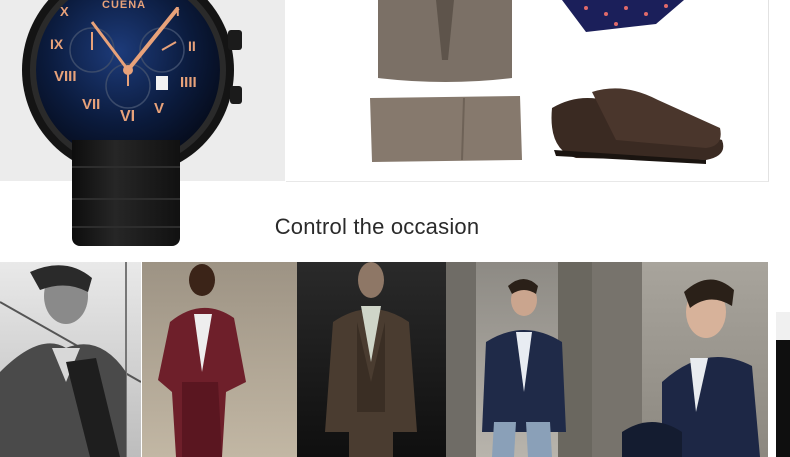 The width and height of the screenshot is (790, 457). I want to click on section-caption: Control the occasion, so click(377, 226).